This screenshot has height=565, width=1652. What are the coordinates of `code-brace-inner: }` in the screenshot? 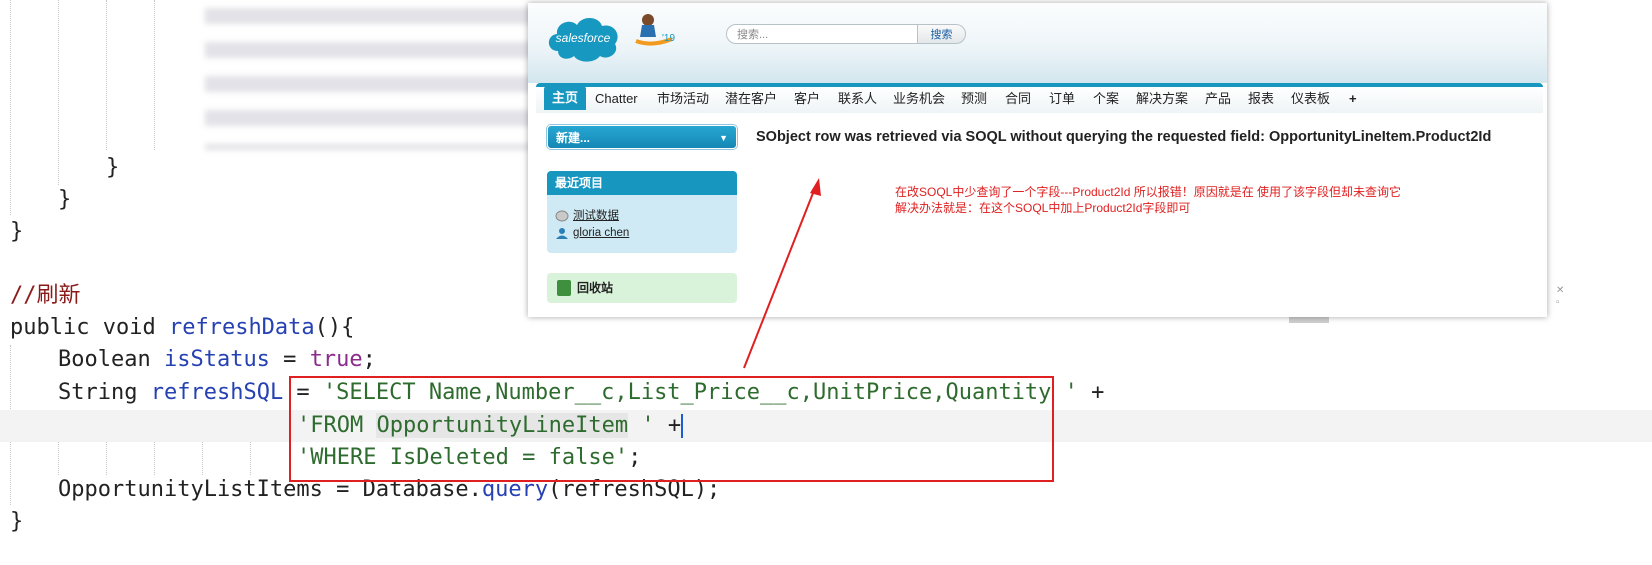 It's located at (113, 167).